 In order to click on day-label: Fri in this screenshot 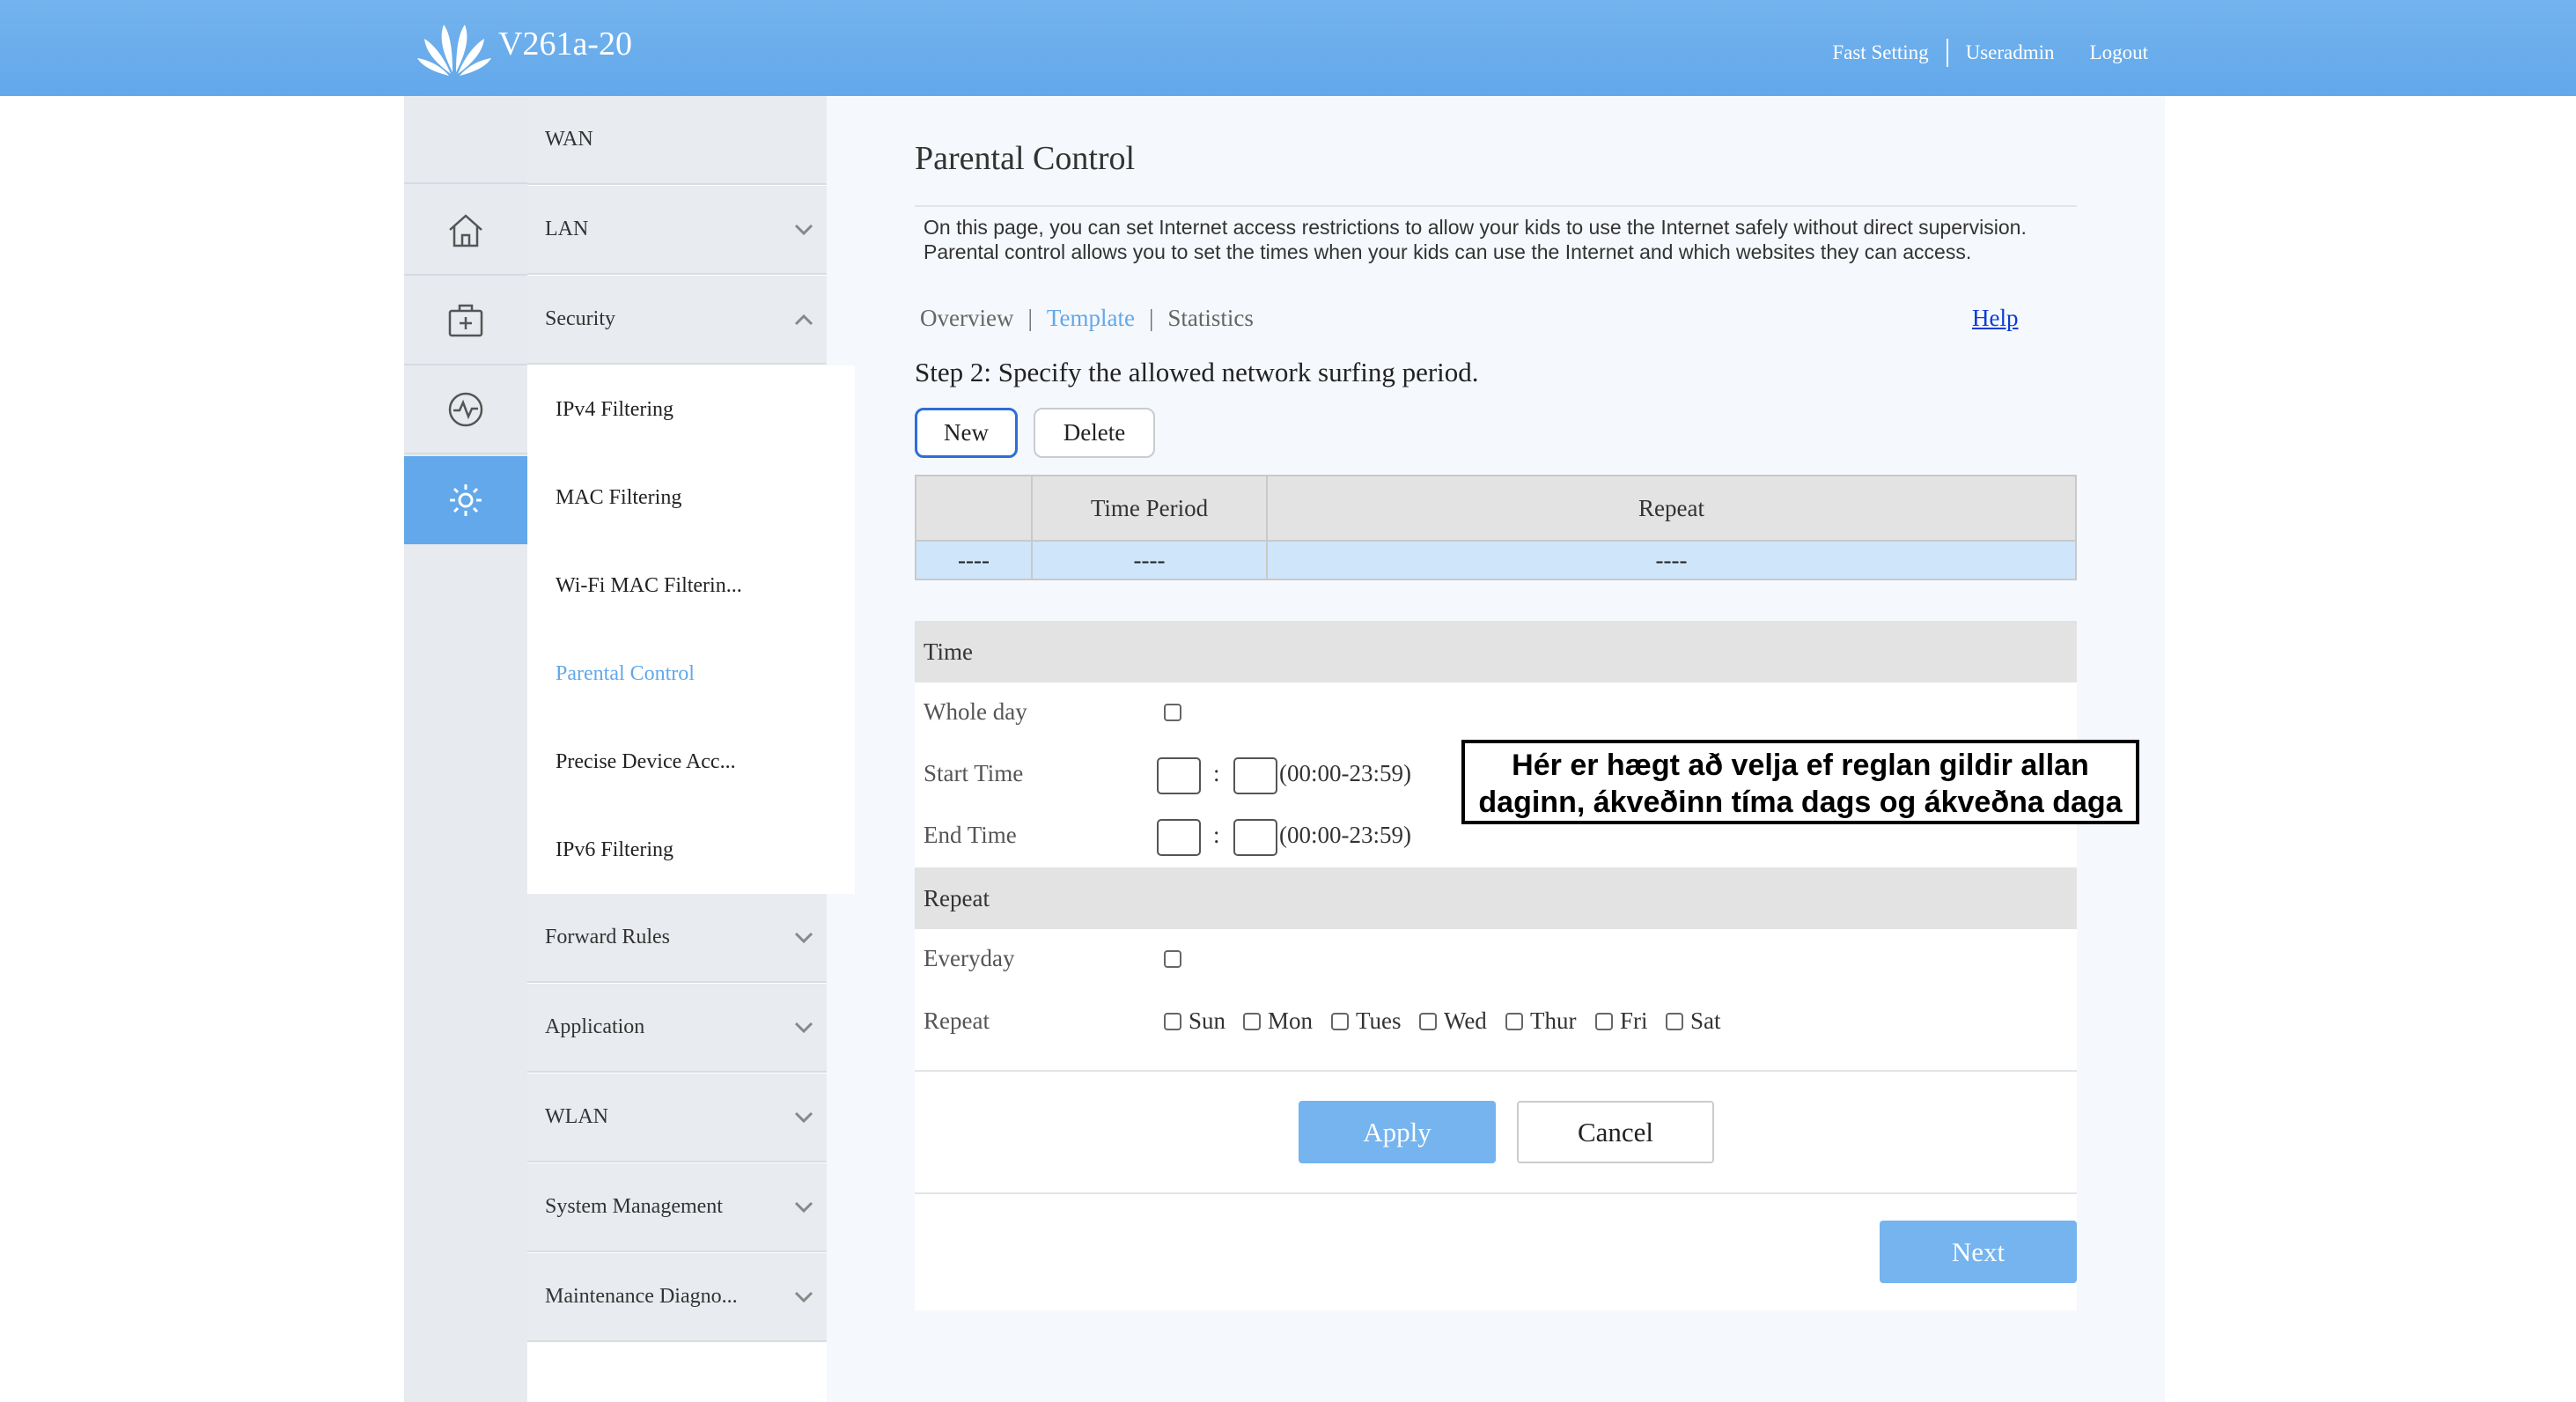, I will do `click(1634, 1020)`.